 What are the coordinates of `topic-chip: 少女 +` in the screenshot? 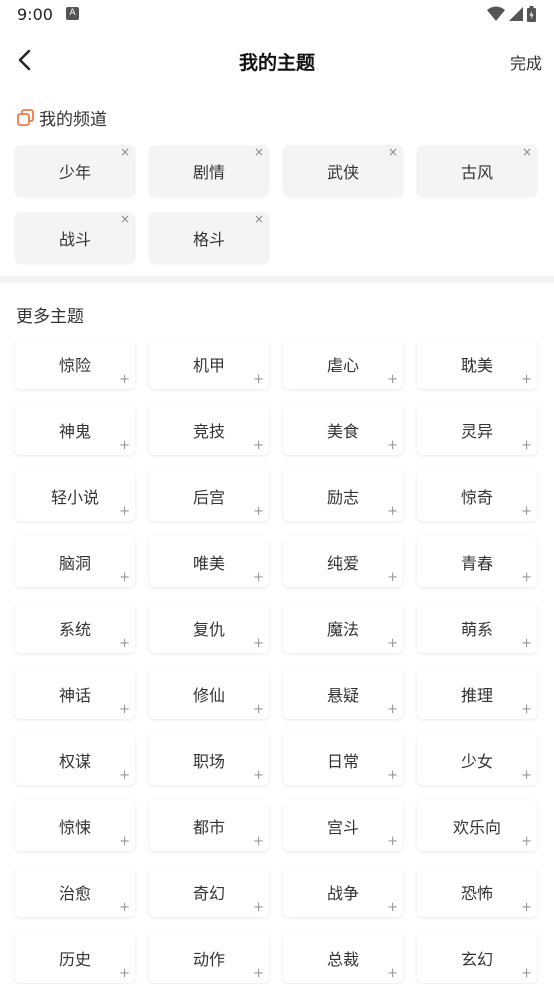 It's located at (477, 759).